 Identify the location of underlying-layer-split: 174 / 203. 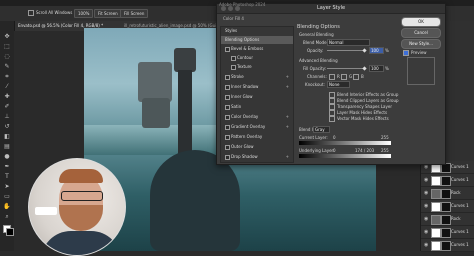
(365, 150).